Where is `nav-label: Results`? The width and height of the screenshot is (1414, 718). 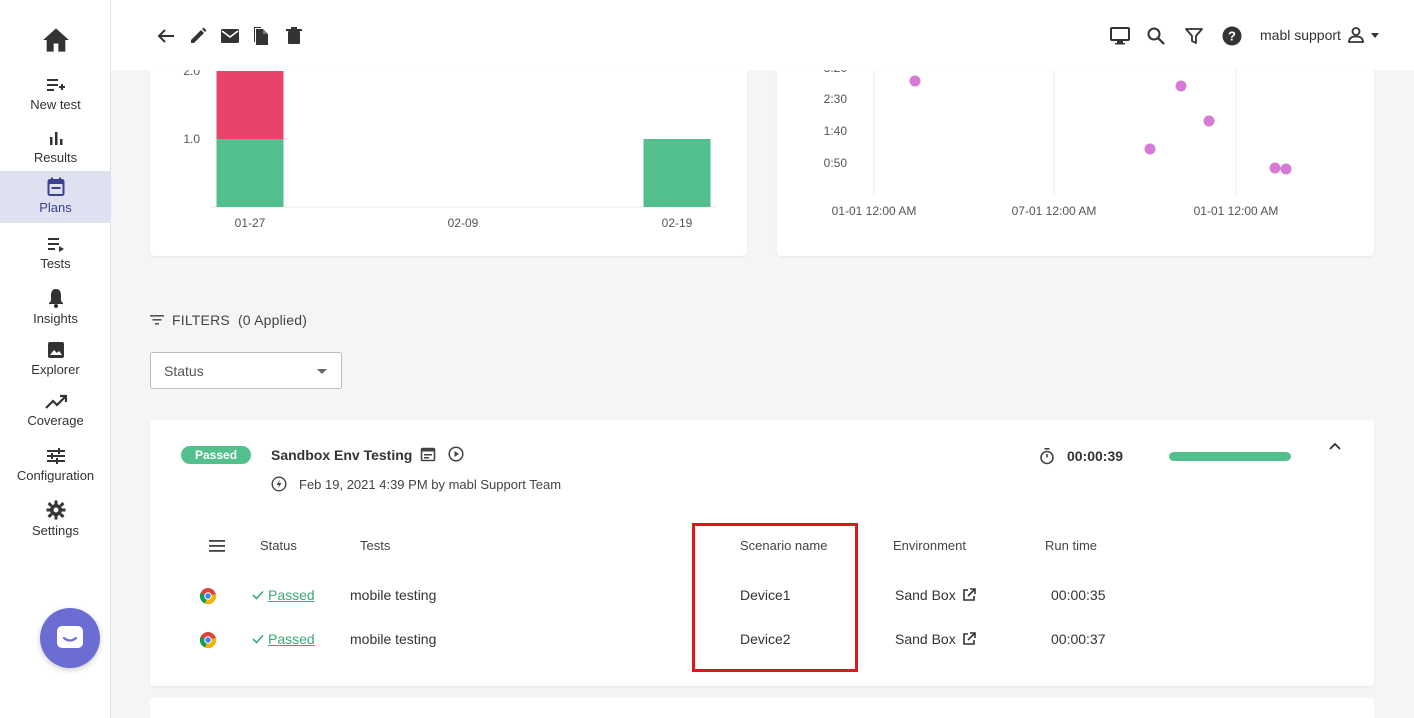
nav-label: Results is located at coordinates (55, 157).